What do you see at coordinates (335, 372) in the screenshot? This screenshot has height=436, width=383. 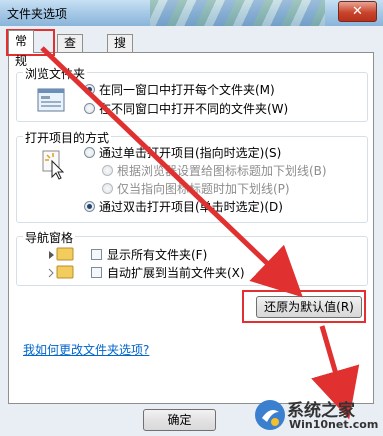 I see `arrow-restore-to-ok` at bounding box center [335, 372].